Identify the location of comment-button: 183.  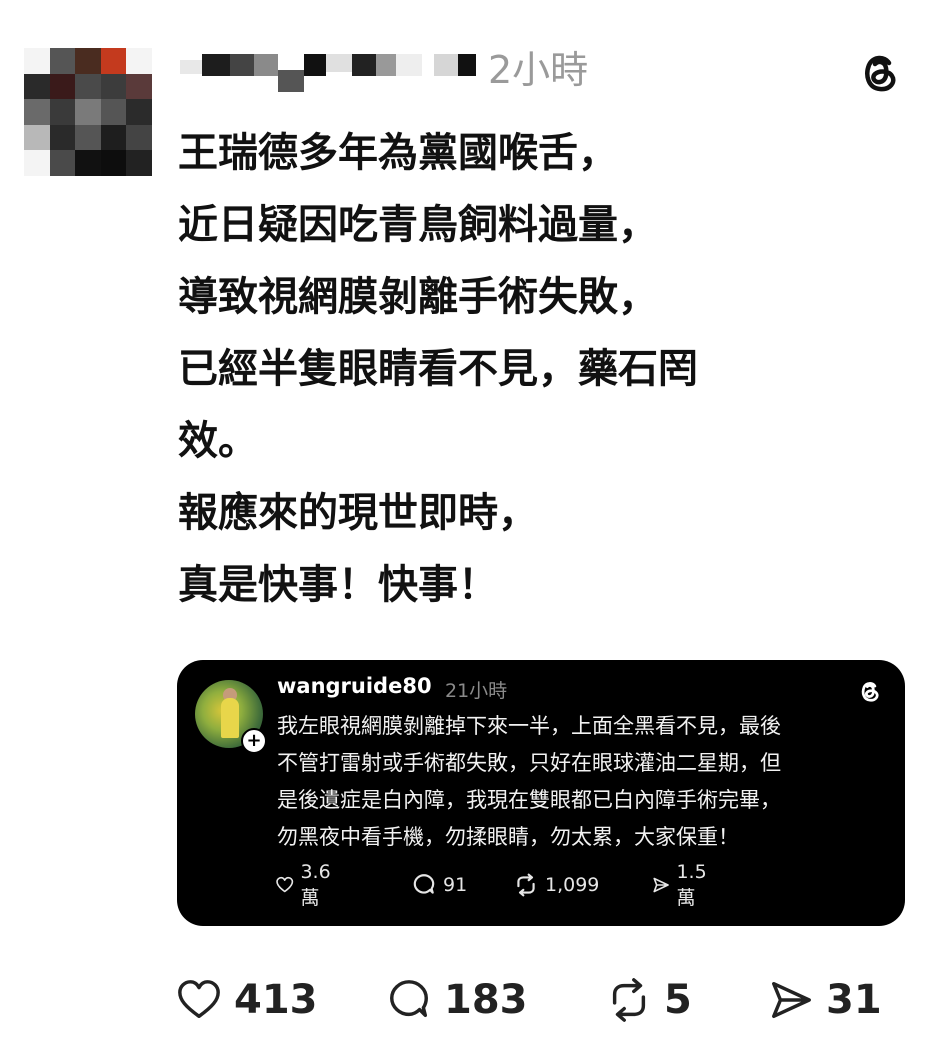
(457, 1000).